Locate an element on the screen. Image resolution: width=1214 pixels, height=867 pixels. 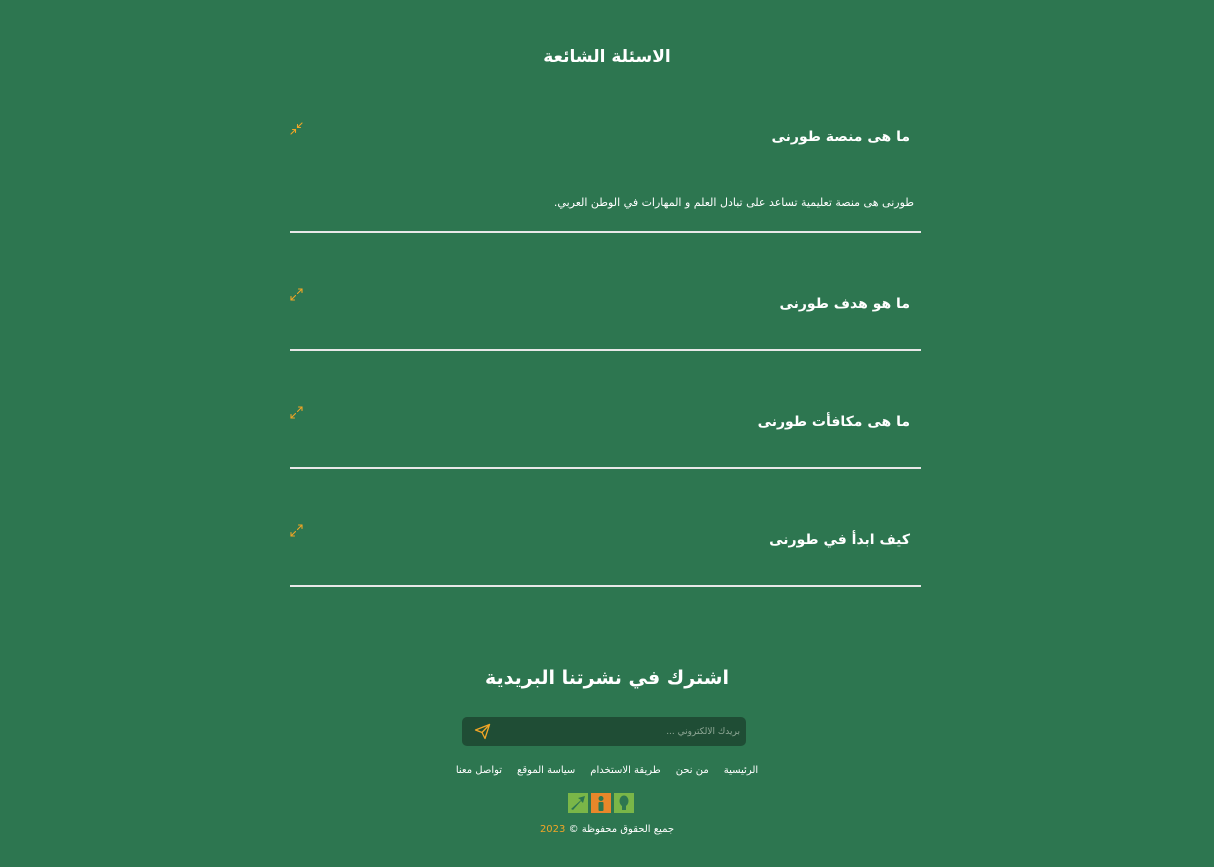
copyright-text: جميع الحقوق محفوظة © is located at coordinates (621, 829).